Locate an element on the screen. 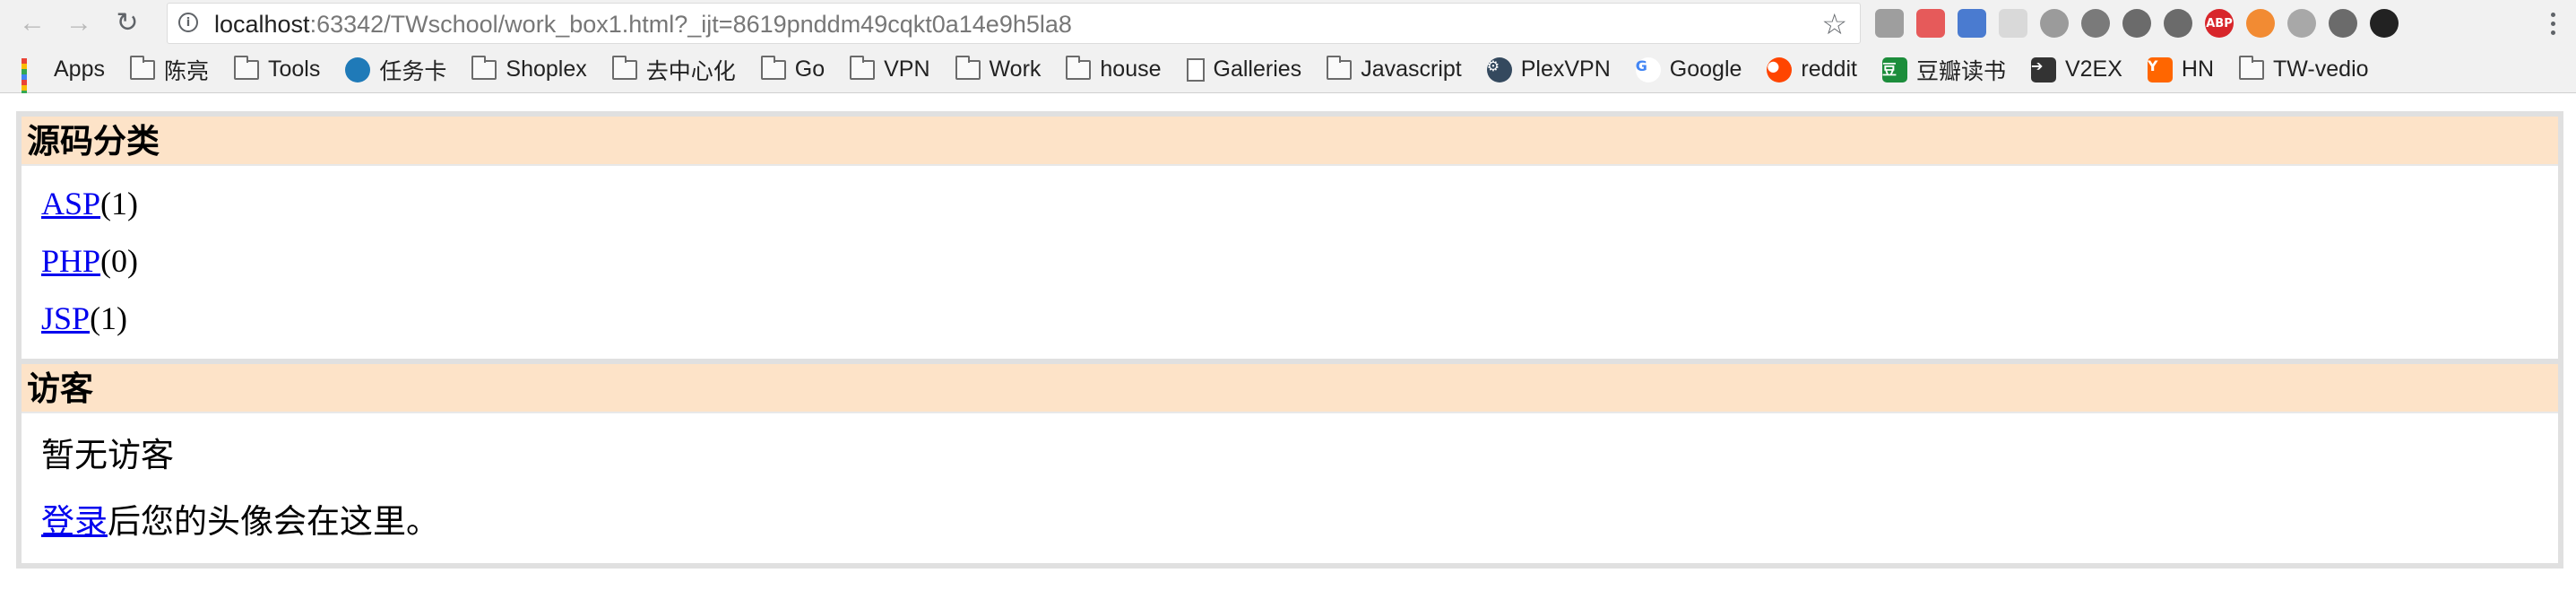 The width and height of the screenshot is (2576, 599). trello-icon is located at coordinates (358, 69).